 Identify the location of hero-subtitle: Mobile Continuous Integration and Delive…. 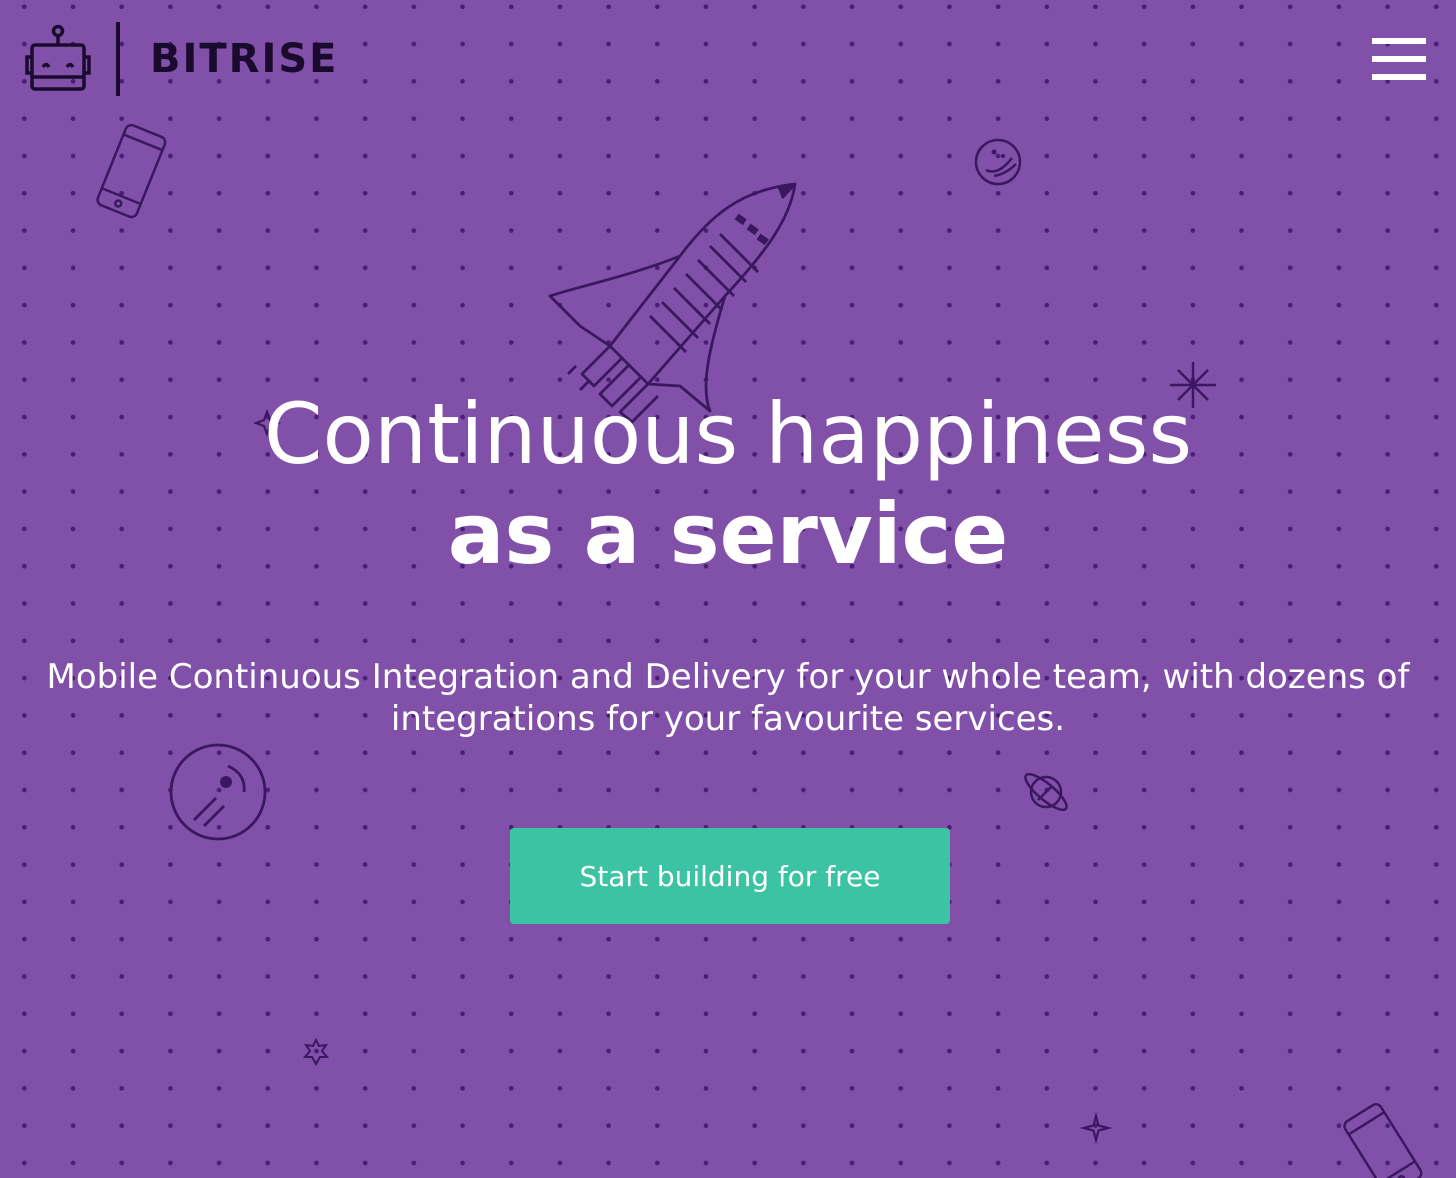
(728, 698).